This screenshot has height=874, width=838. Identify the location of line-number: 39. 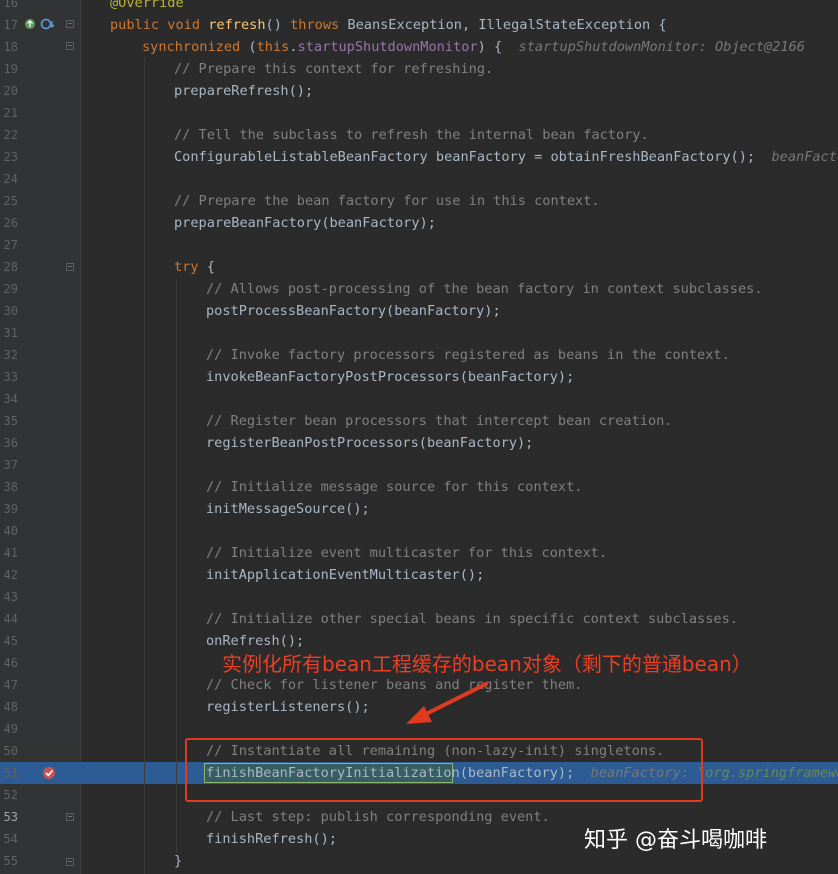
(10, 509).